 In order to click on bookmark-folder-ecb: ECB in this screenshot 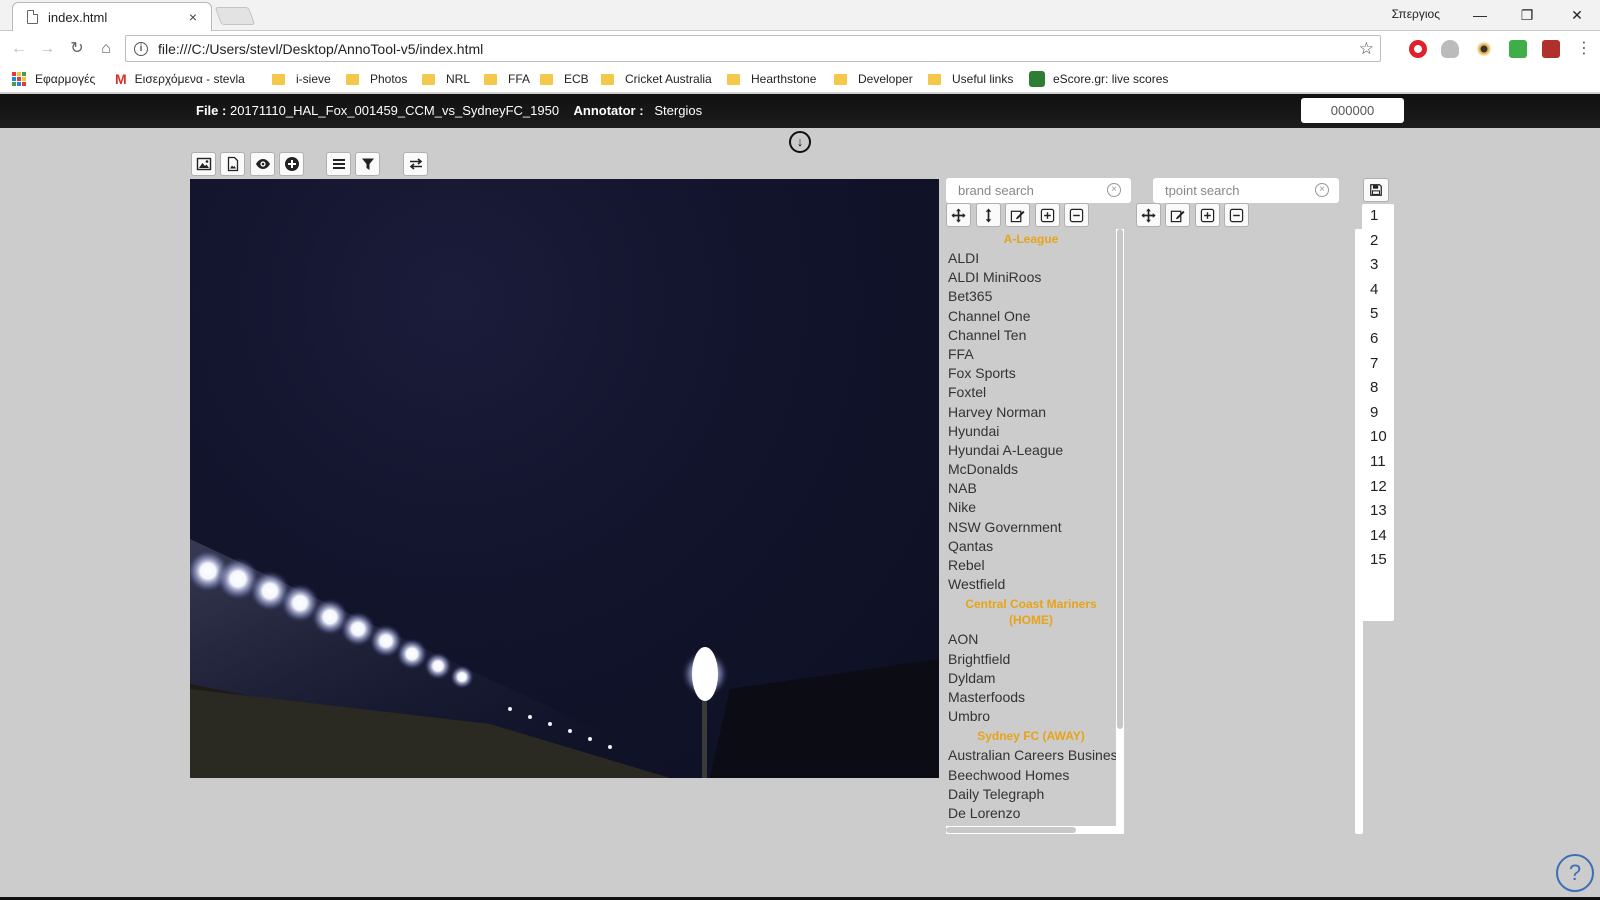, I will do `click(564, 79)`.